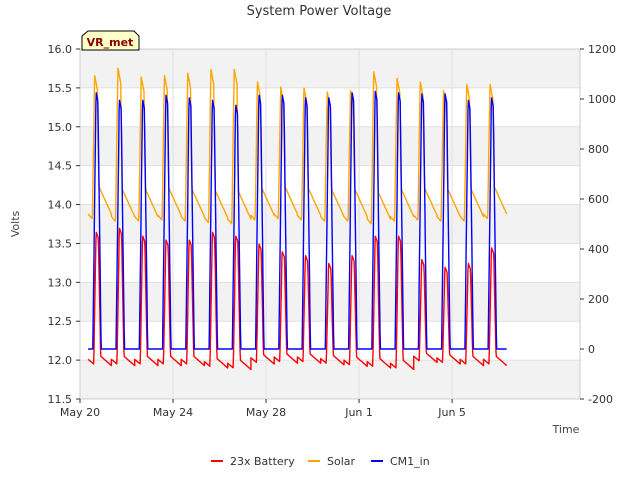  What do you see at coordinates (60, 282) in the screenshot?
I see `y-tick-label: 13.0` at bounding box center [60, 282].